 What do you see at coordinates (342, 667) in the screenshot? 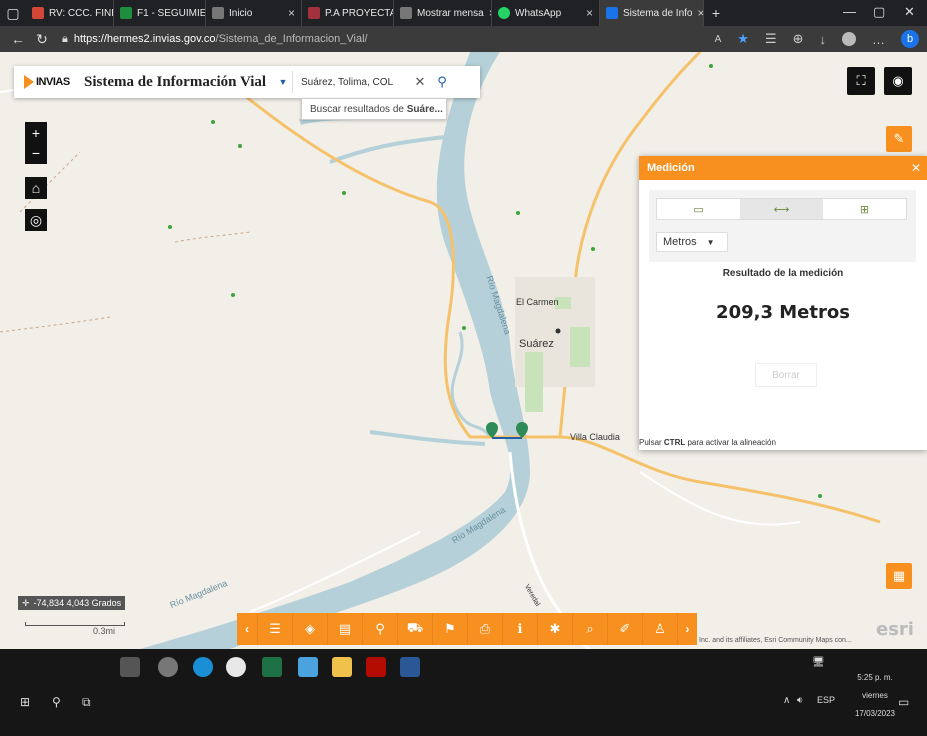
I see `file-explorer-icon` at bounding box center [342, 667].